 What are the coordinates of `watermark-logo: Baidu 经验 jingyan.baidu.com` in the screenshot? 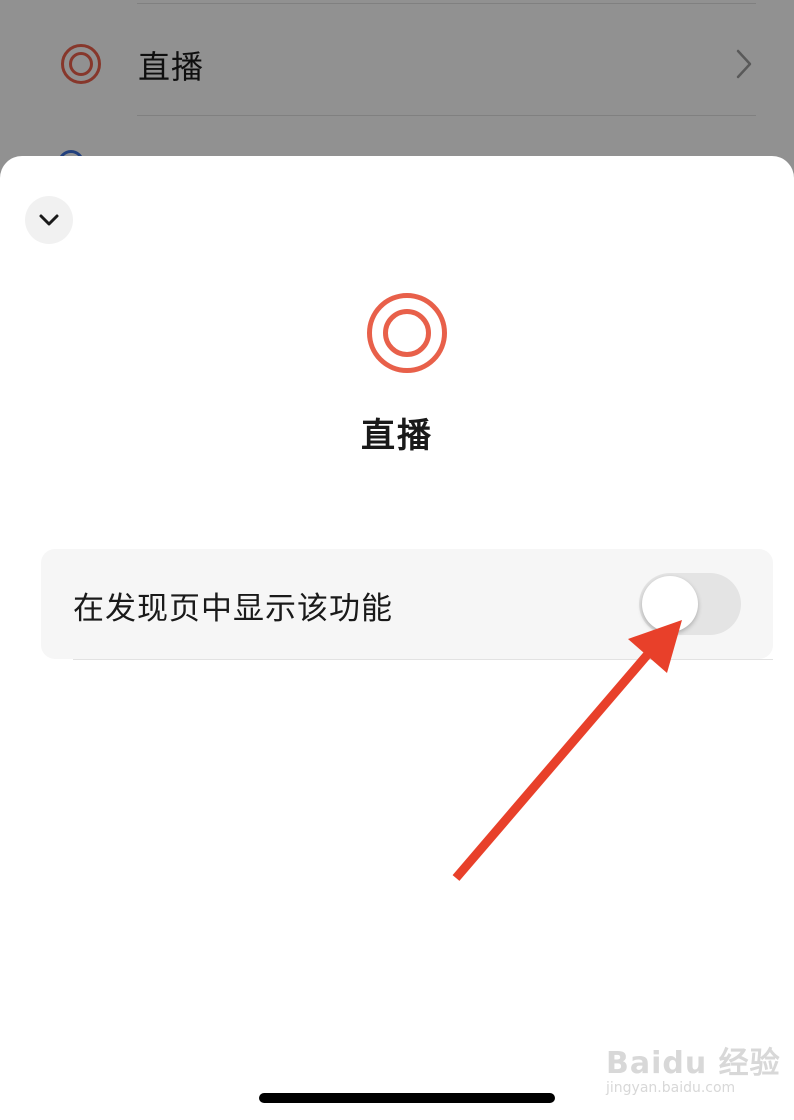 It's located at (693, 1071).